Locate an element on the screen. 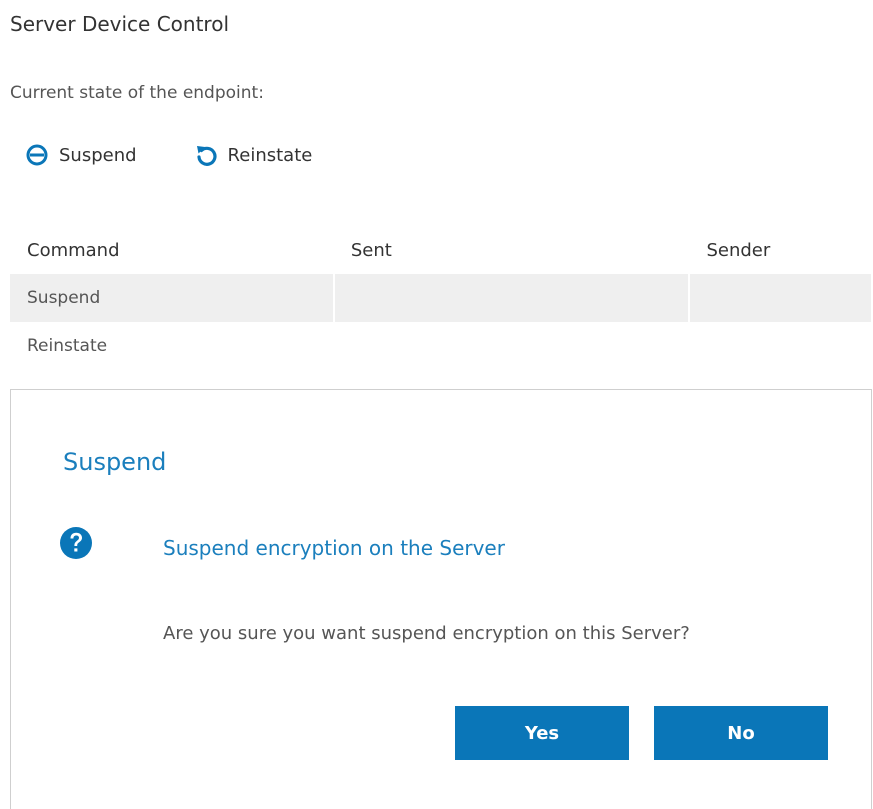 The height and width of the screenshot is (809, 873). endpoint-state-label: Current state of the endpoint: is located at coordinates (137, 93).